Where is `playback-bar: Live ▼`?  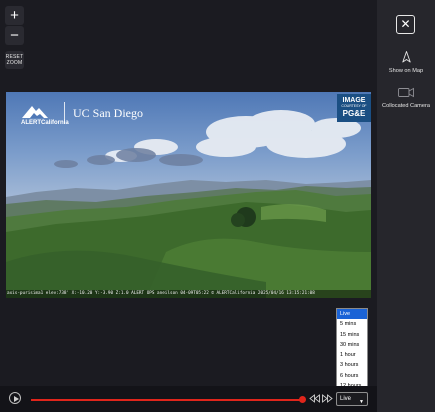
playback-bar: Live ▼ is located at coordinates (188, 399).